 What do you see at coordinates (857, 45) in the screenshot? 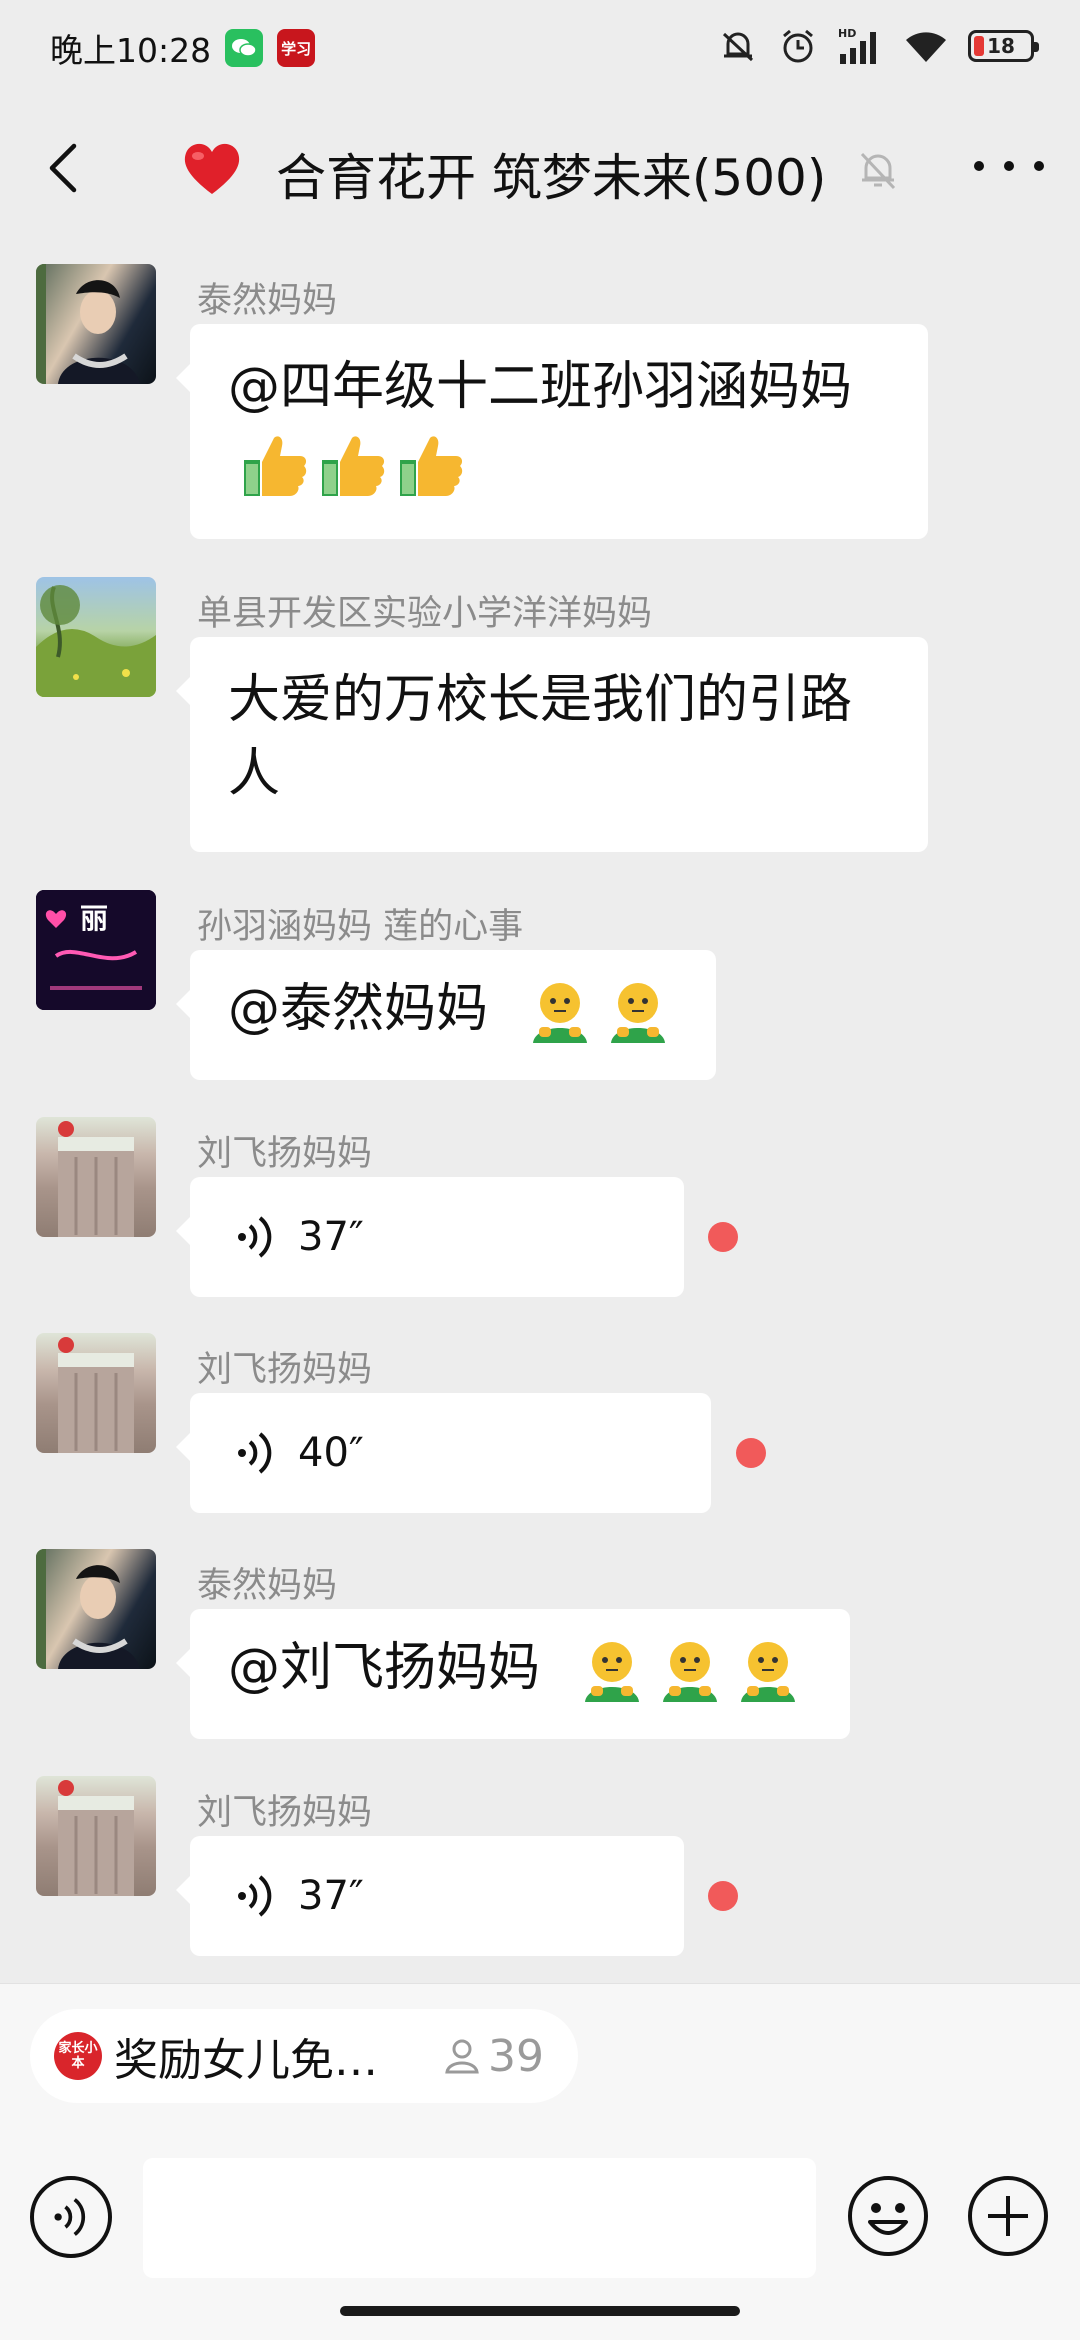
I see `signal-icon: HD` at bounding box center [857, 45].